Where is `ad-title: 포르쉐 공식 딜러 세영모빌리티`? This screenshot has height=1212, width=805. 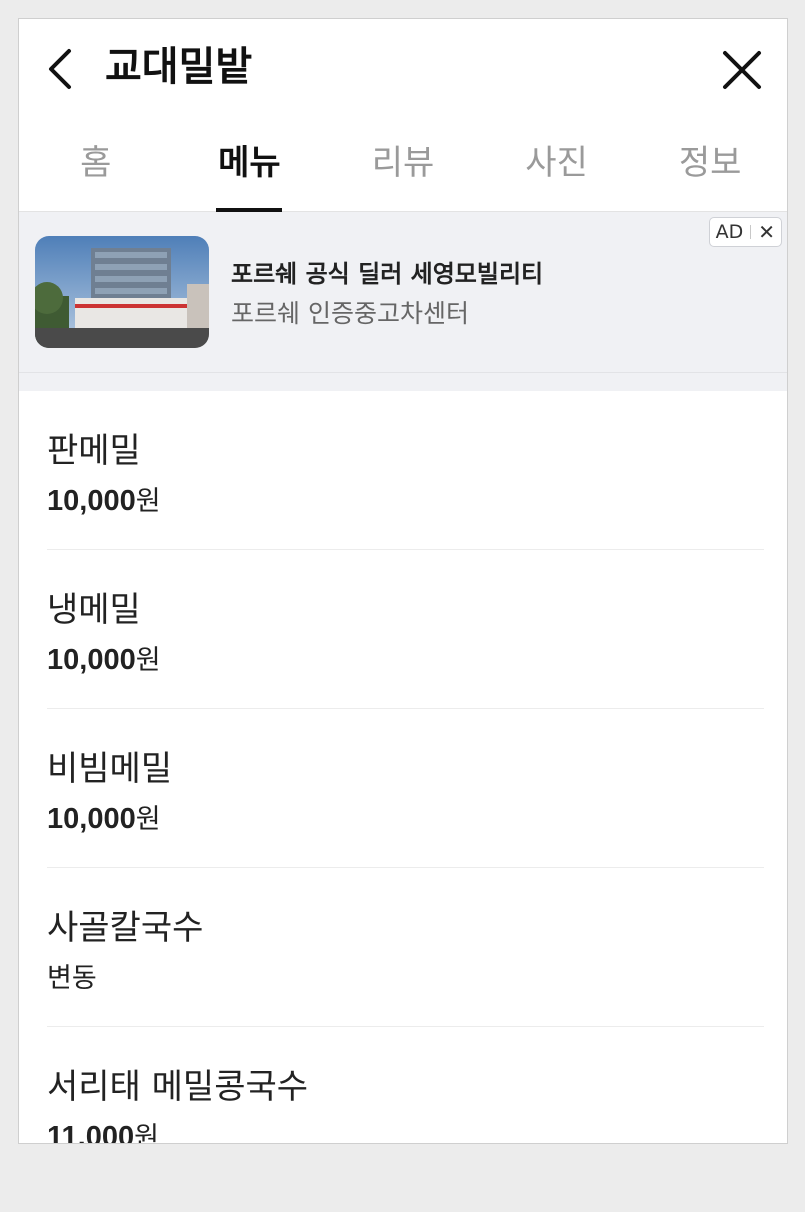 ad-title: 포르쉐 공식 딜러 세영모빌리티 is located at coordinates (387, 271).